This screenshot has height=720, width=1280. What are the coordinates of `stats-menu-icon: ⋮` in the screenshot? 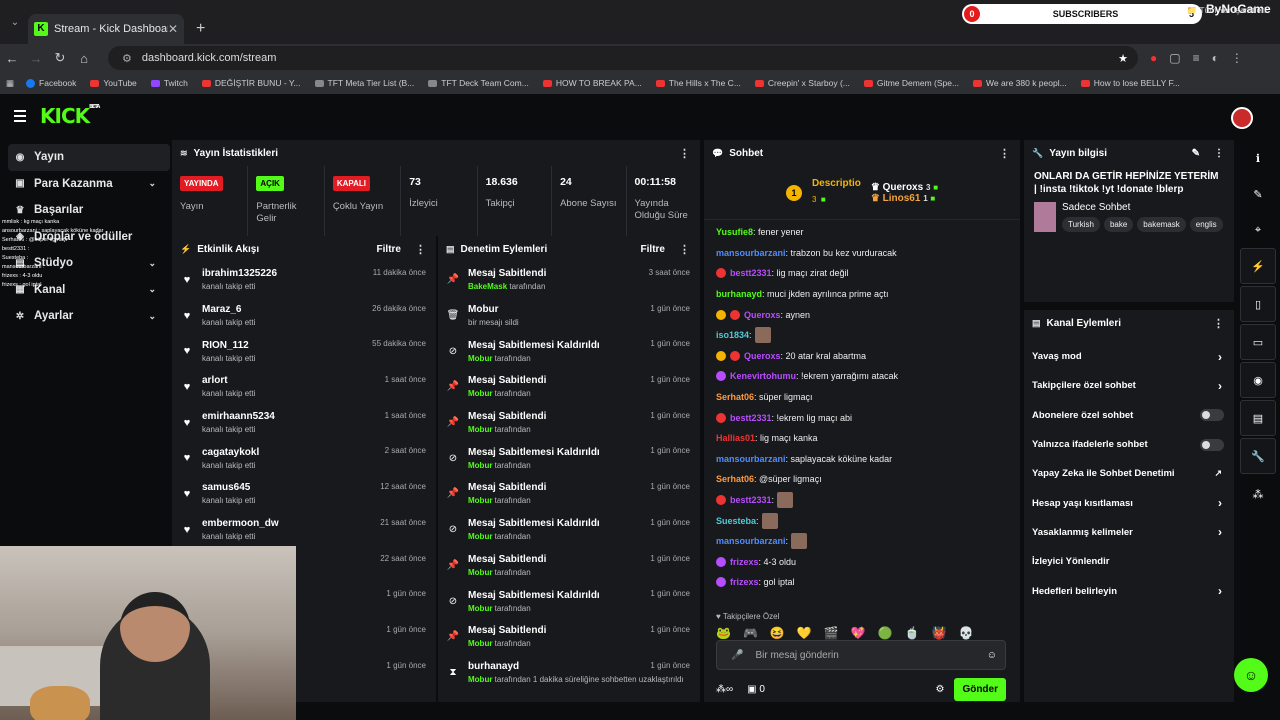 It's located at (684, 153).